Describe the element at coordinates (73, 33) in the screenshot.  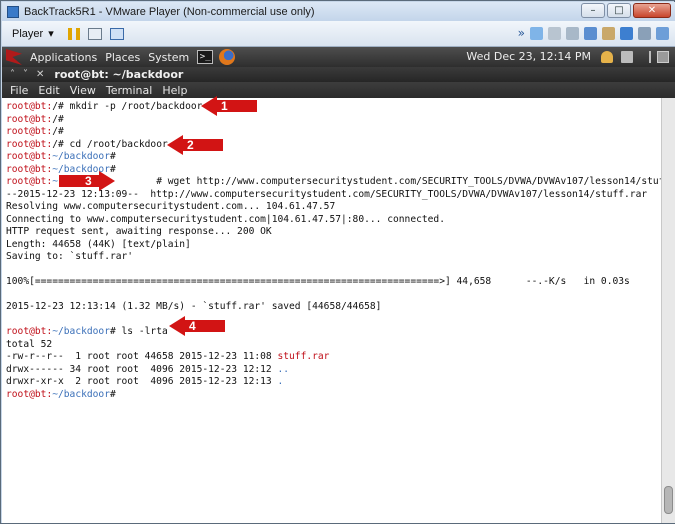
I see `pause-icon` at that location.